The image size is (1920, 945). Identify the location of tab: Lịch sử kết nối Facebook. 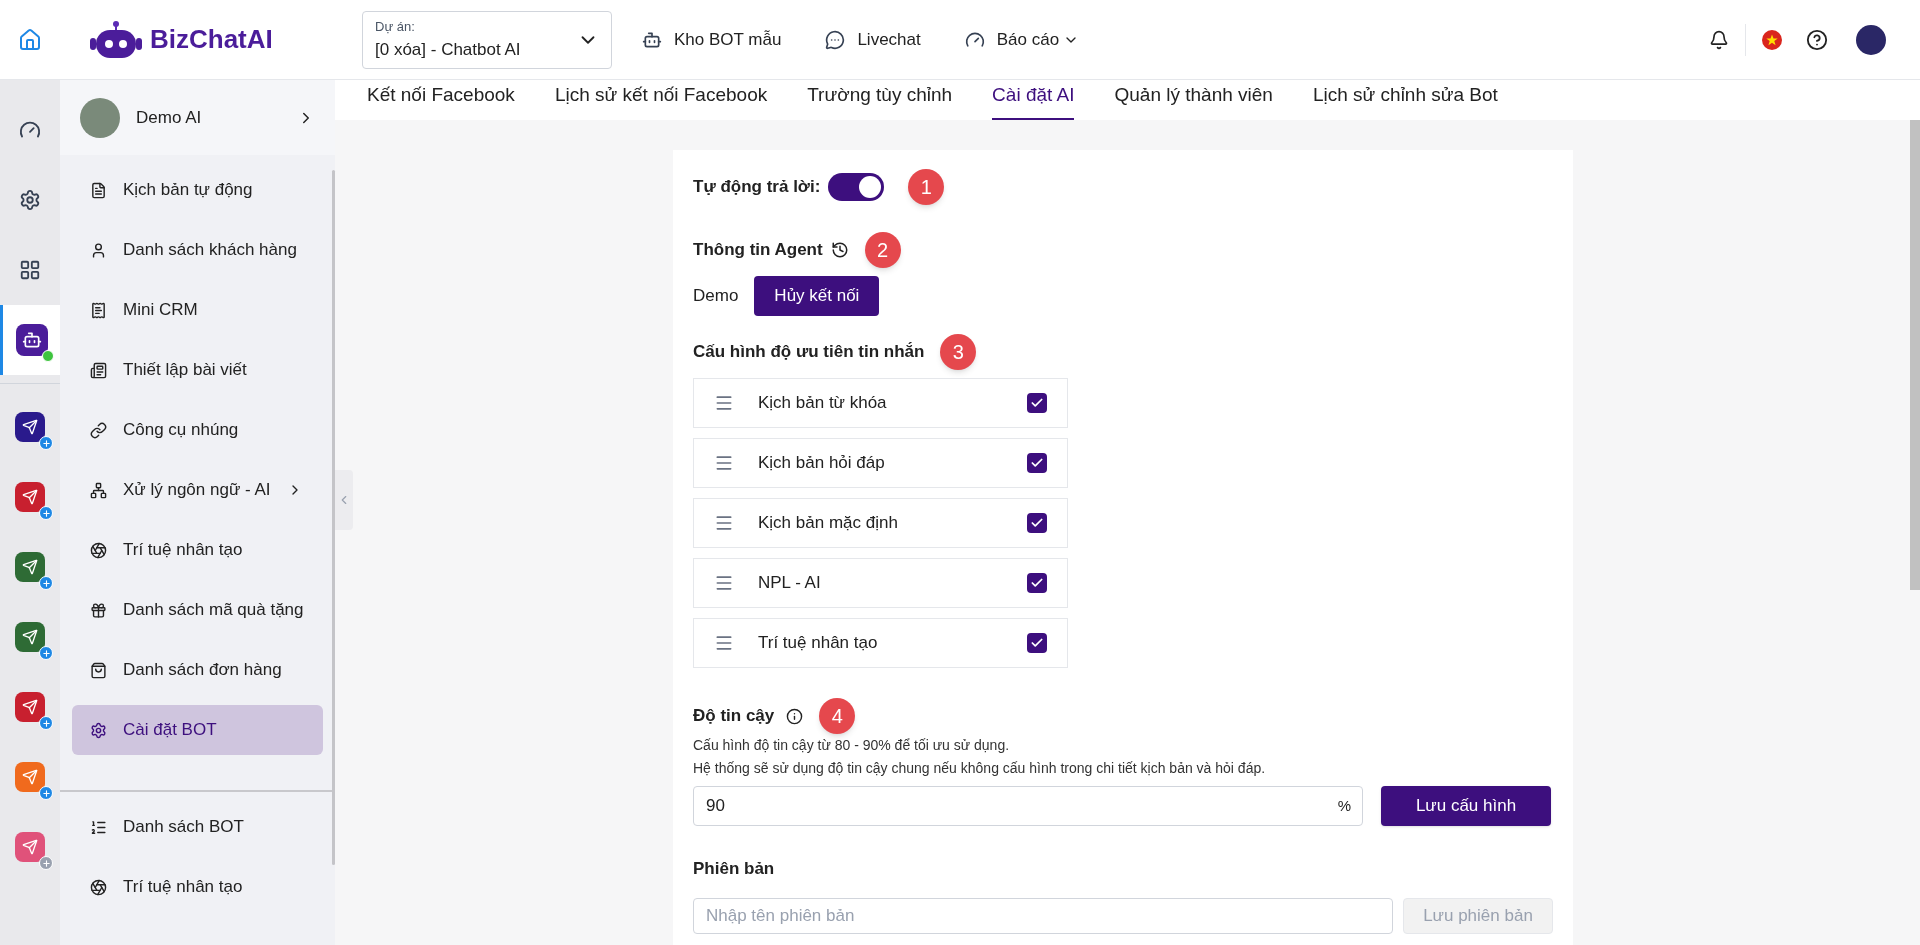
(661, 100).